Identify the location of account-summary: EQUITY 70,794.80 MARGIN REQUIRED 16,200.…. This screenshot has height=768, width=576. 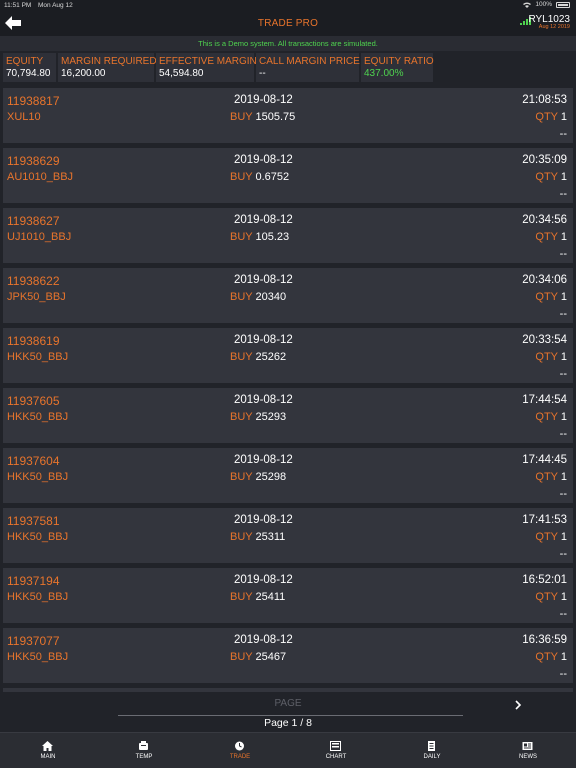
(288, 68).